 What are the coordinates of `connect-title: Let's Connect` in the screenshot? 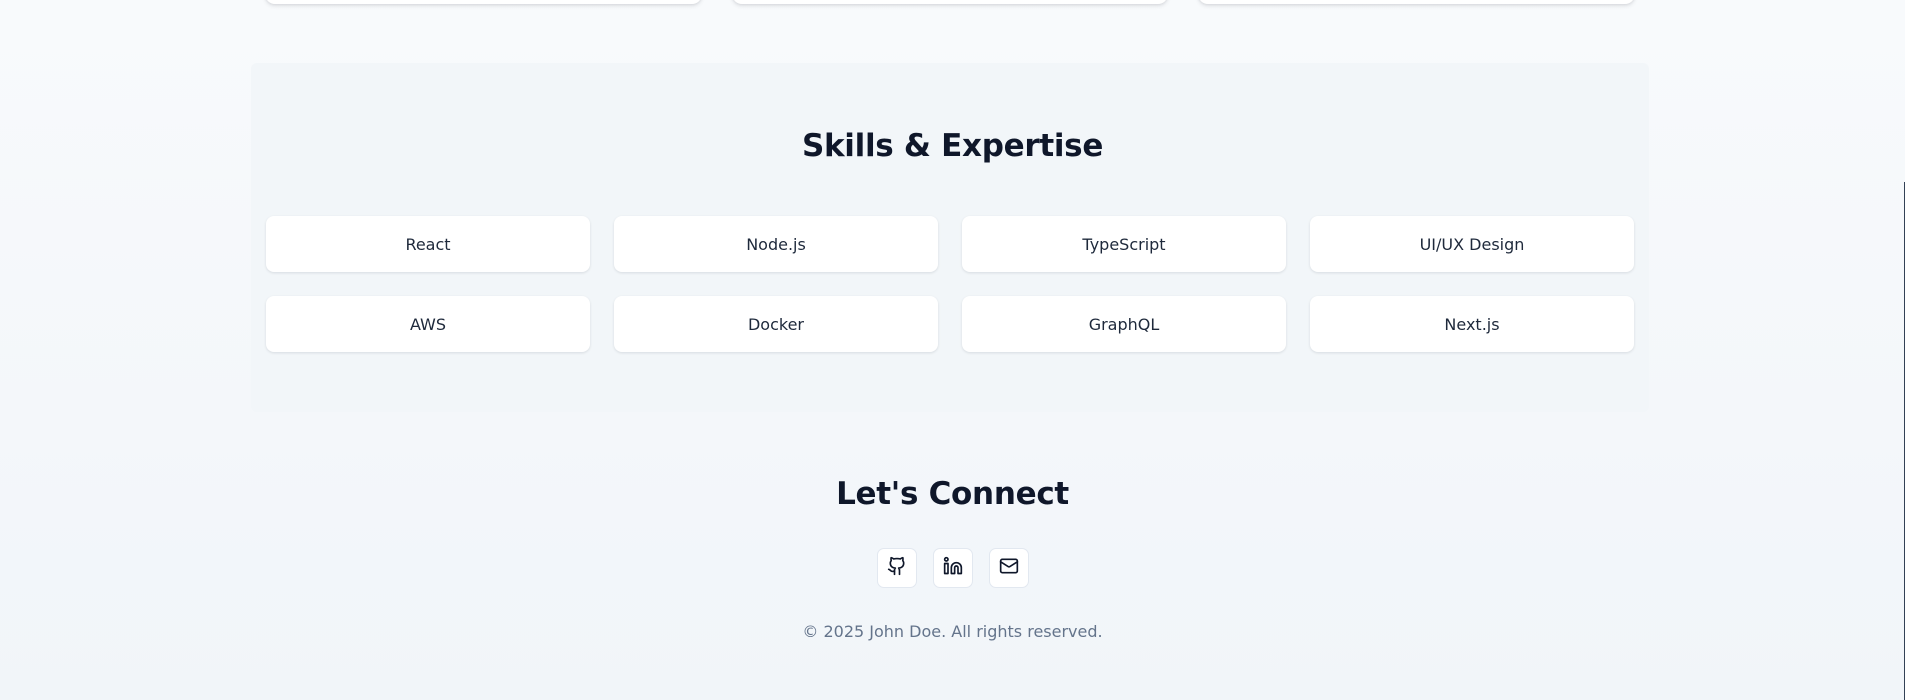 It's located at (952, 494).